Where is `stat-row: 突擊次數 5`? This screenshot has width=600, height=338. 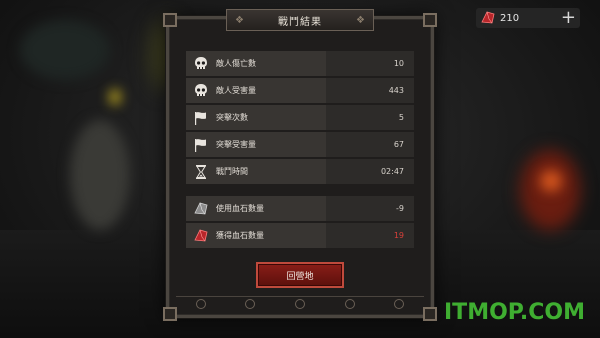
stat-row: 突擊次數 5 is located at coordinates (300, 117).